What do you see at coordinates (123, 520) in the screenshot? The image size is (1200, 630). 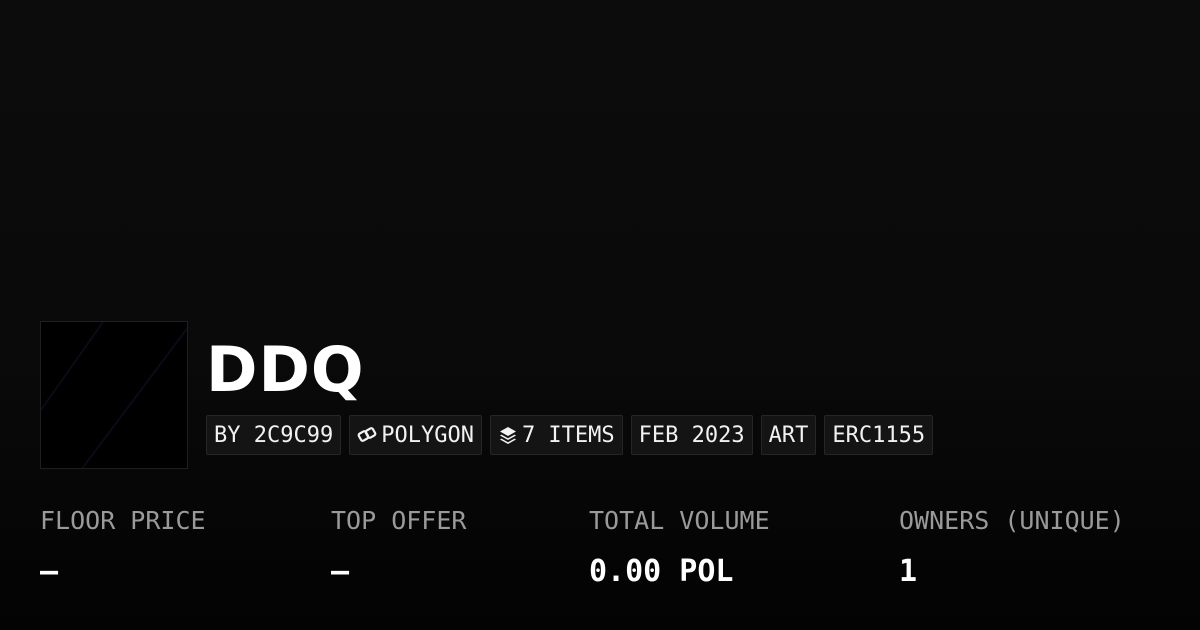 I see `stat-label: FLOOR PRICE` at bounding box center [123, 520].